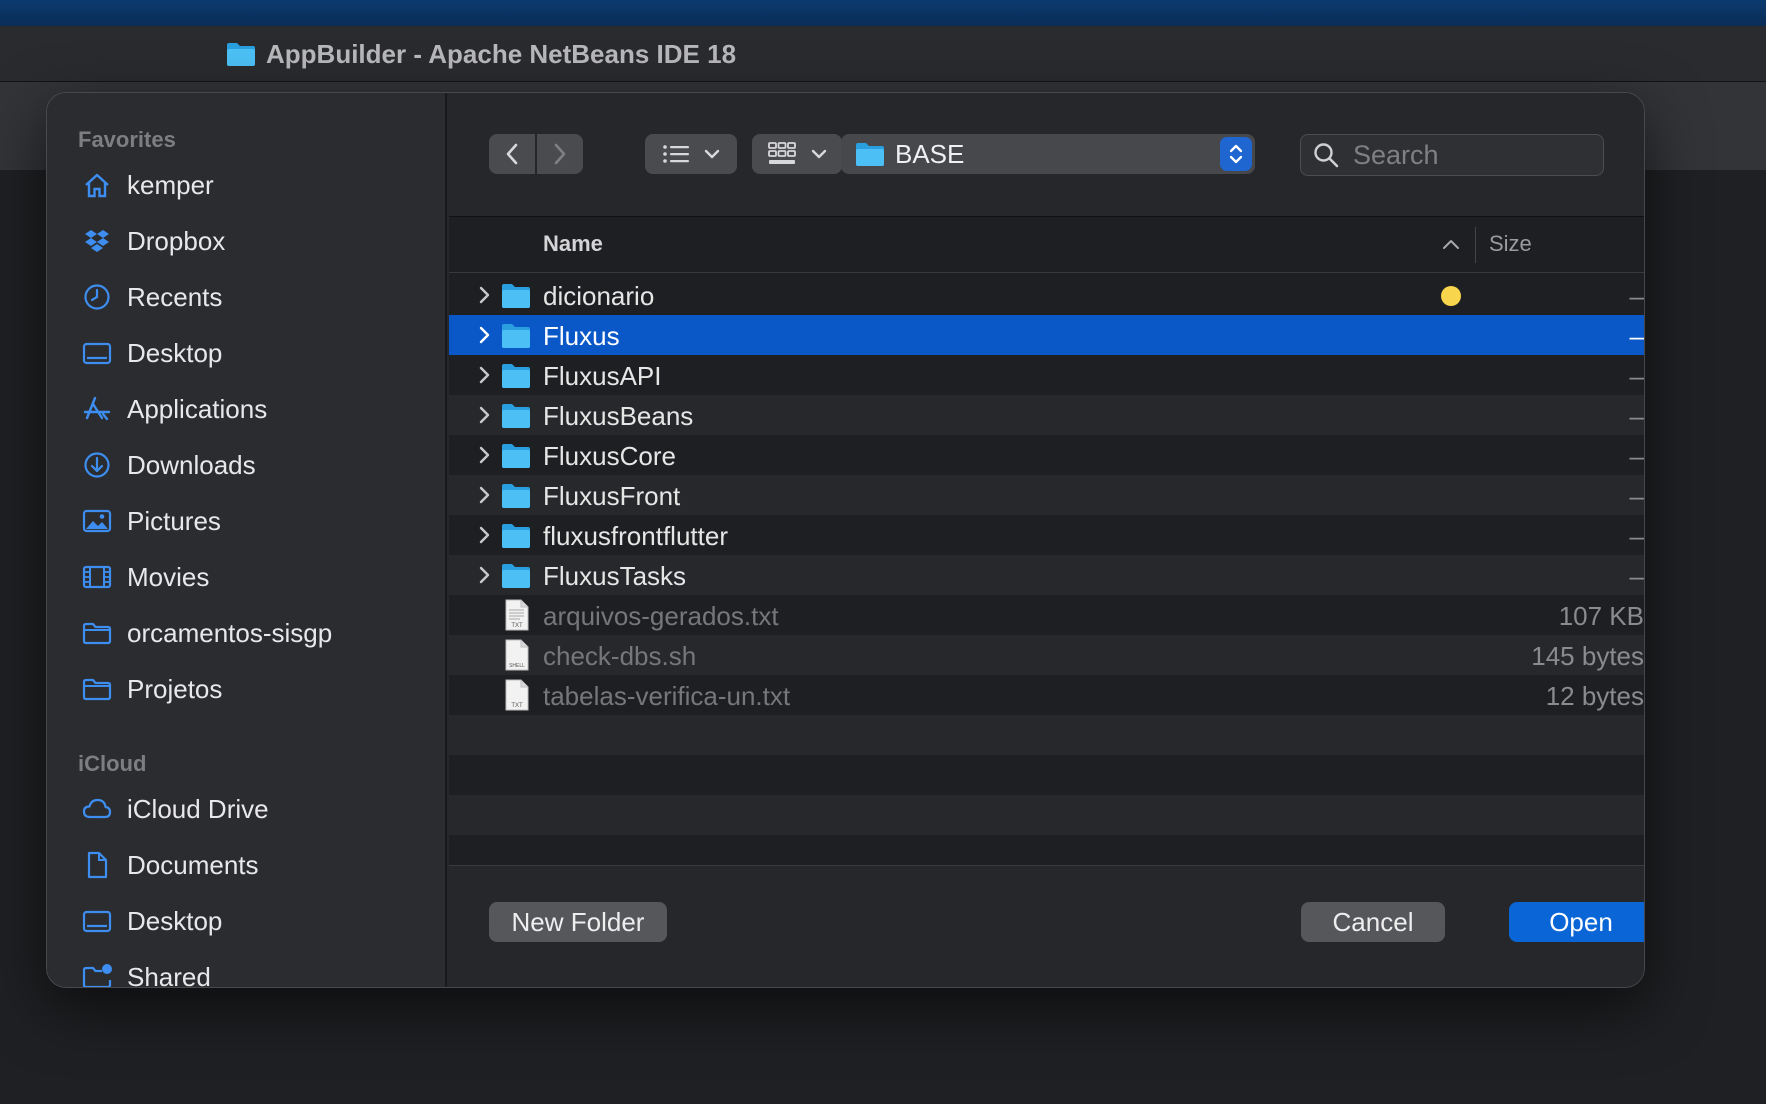 Image resolution: width=1766 pixels, height=1104 pixels. Describe the element at coordinates (797, 154) in the screenshot. I see `grid-view-button` at that location.